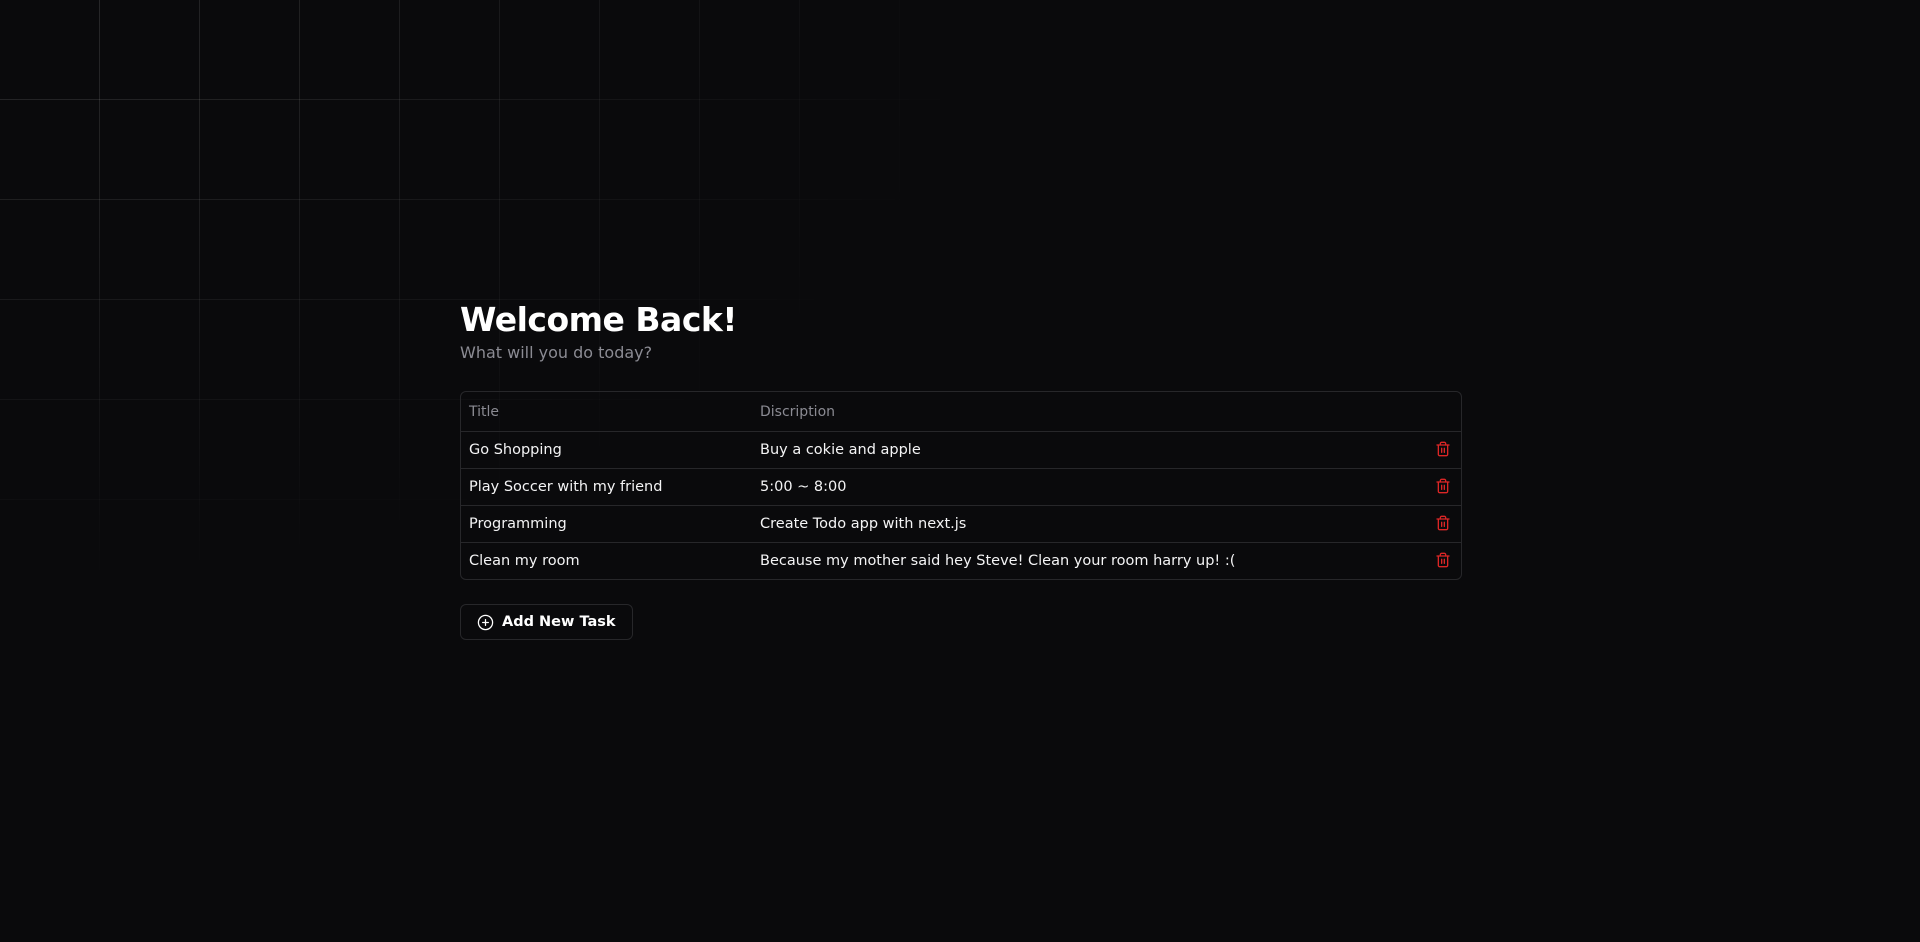 The image size is (1920, 942). What do you see at coordinates (485, 622) in the screenshot?
I see `plus-circle-icon` at bounding box center [485, 622].